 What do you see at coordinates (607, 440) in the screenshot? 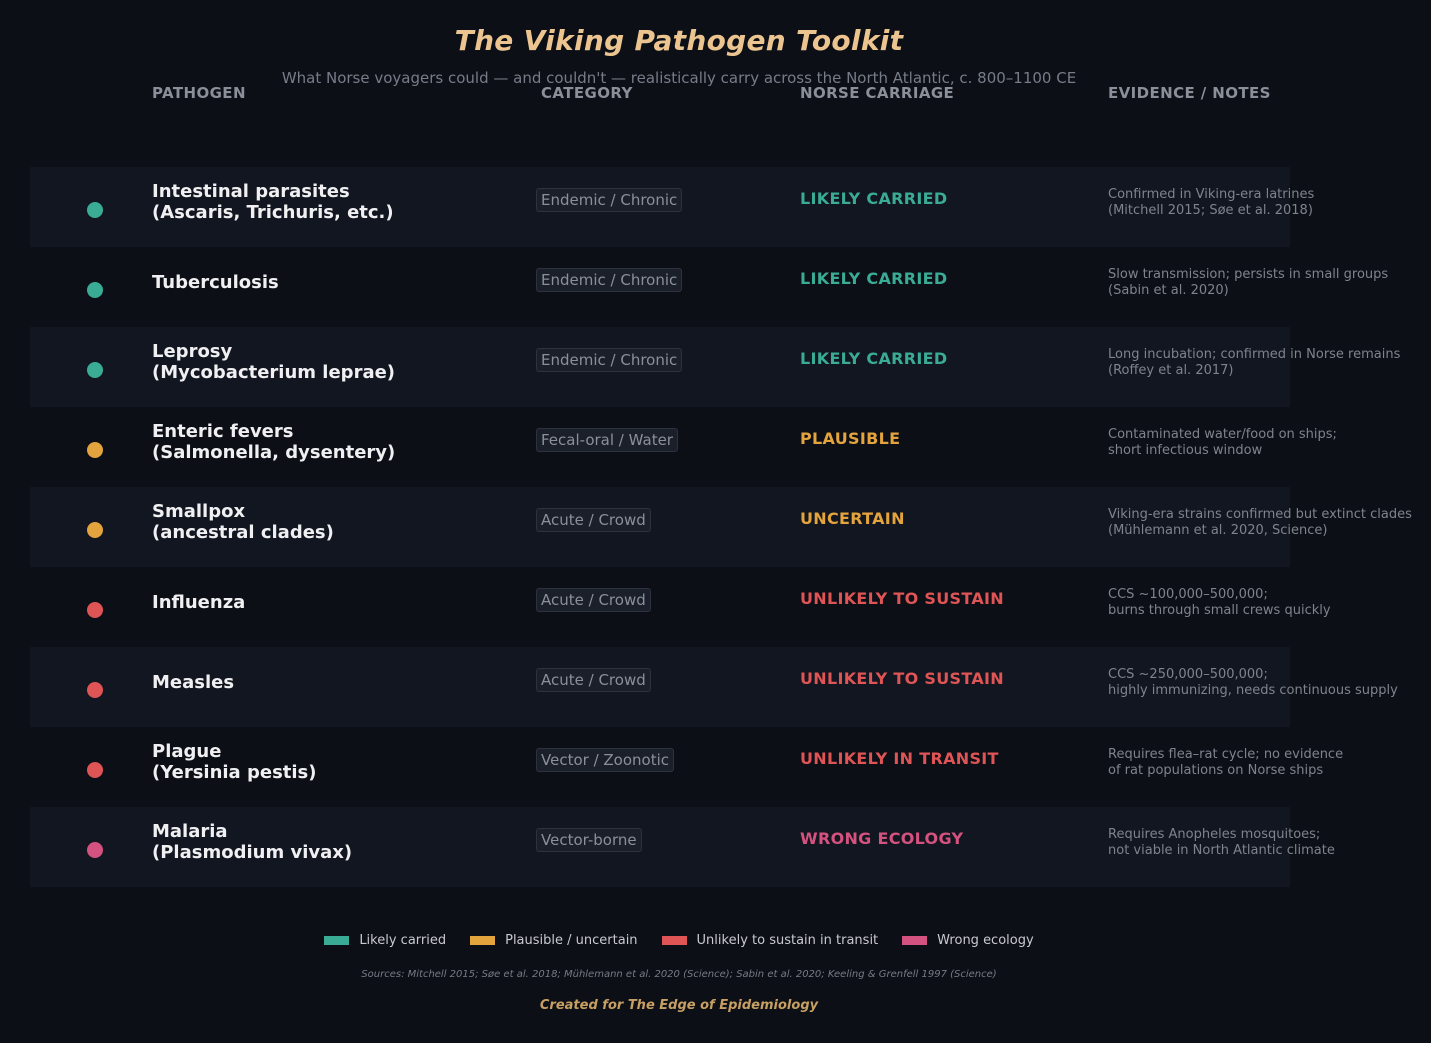
I see `category-badge: Fecal-oral / Water` at bounding box center [607, 440].